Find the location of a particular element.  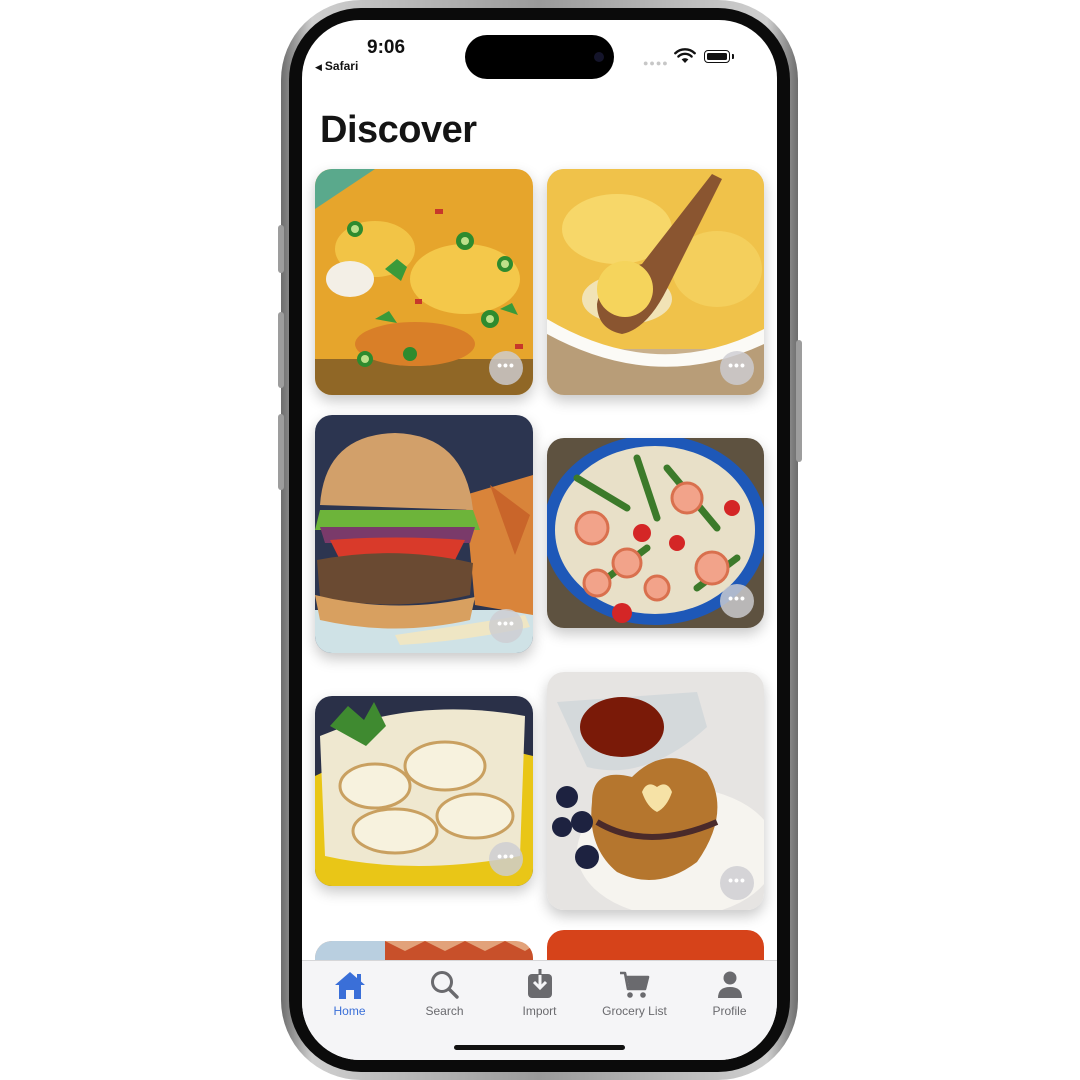

tab-label: Search is located at coordinates (444, 1011).